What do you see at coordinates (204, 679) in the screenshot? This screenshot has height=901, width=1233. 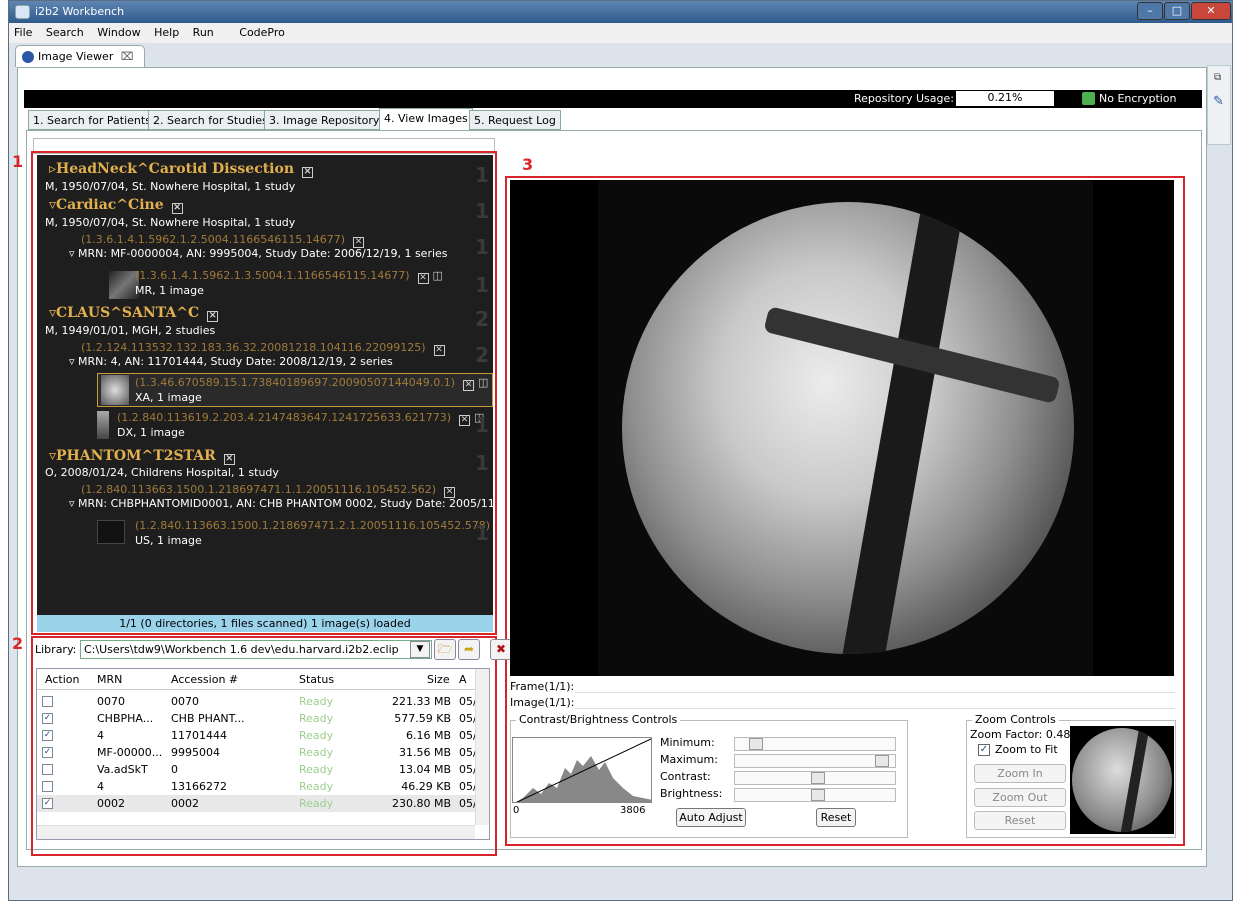 I see `col-accession: Accession #` at bounding box center [204, 679].